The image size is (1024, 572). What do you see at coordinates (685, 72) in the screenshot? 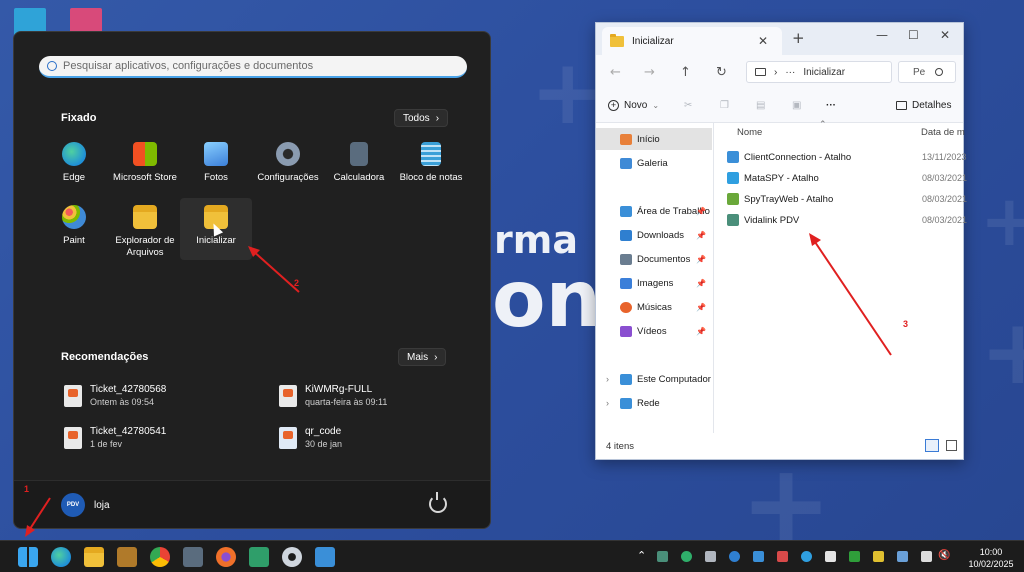
I see `up-icon: ↑` at bounding box center [685, 72].